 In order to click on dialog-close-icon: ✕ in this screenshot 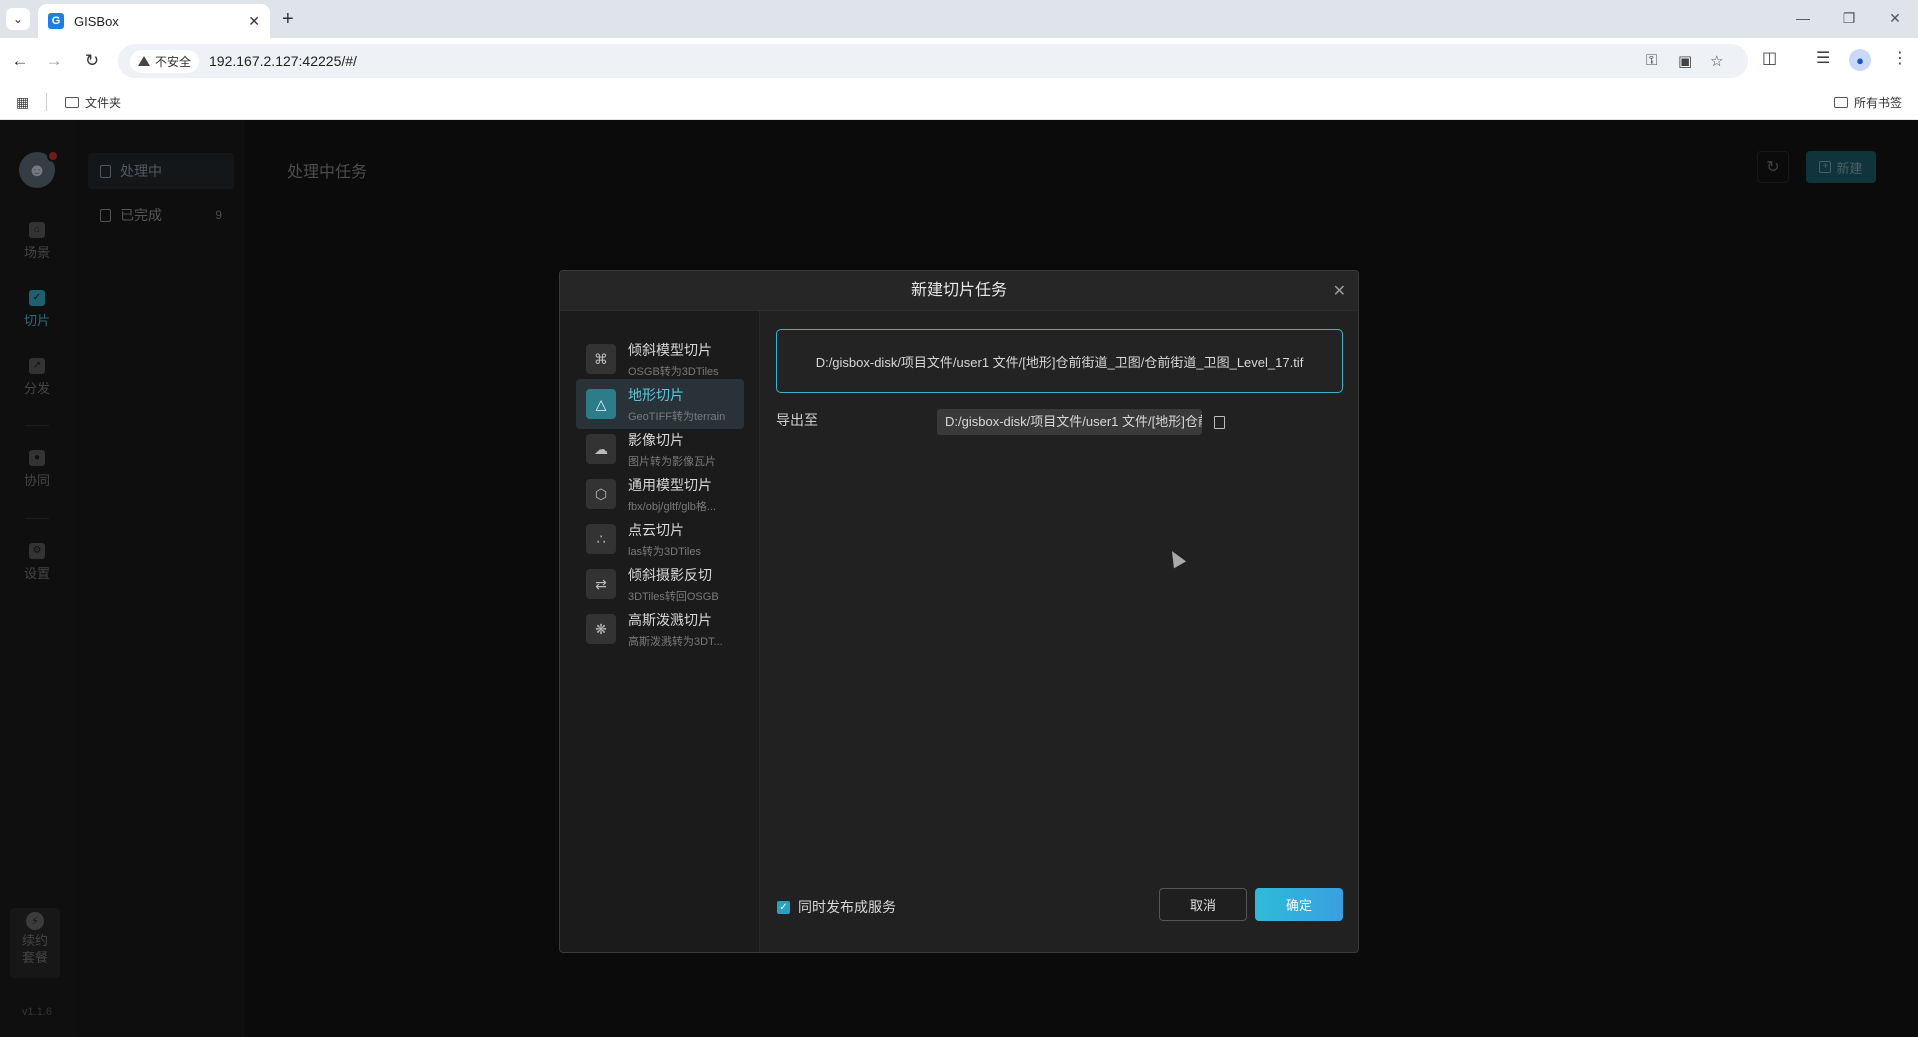, I will do `click(1339, 291)`.